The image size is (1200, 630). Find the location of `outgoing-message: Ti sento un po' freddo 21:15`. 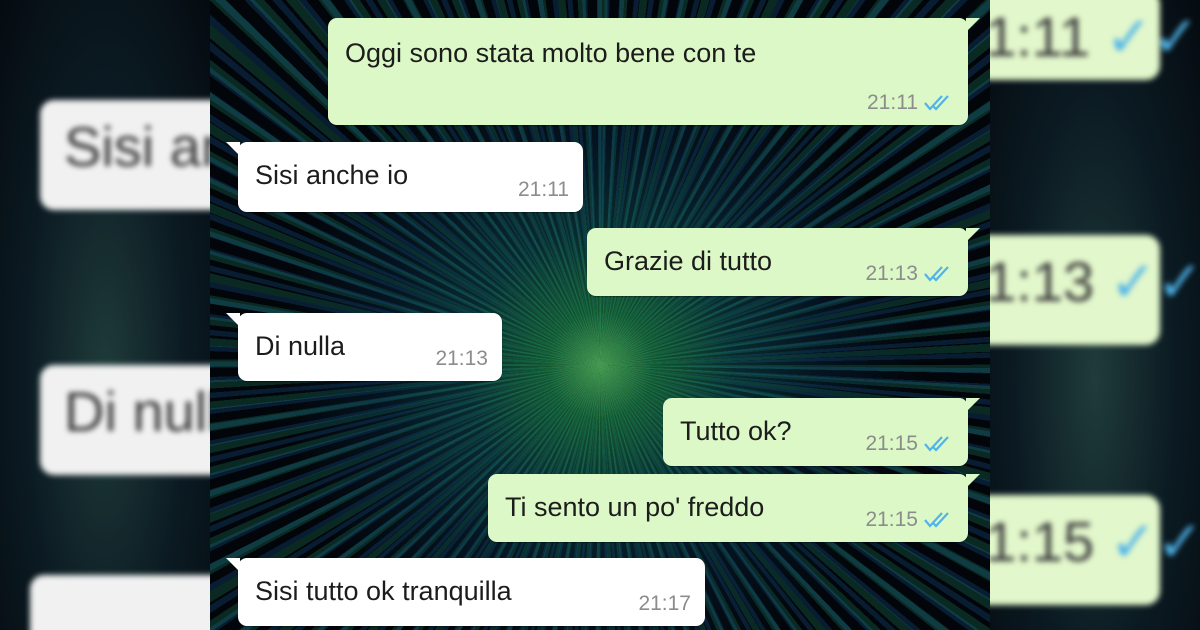

outgoing-message: Ti sento un po' freddo 21:15 is located at coordinates (734, 508).